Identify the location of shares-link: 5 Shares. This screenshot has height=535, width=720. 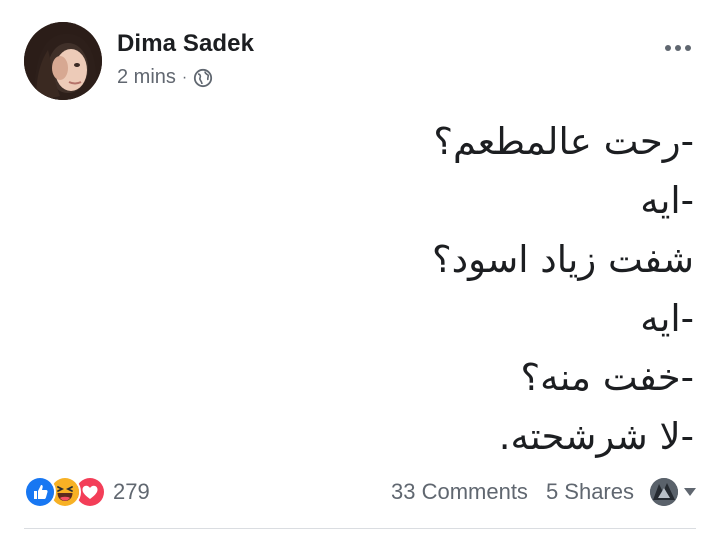
(590, 492).